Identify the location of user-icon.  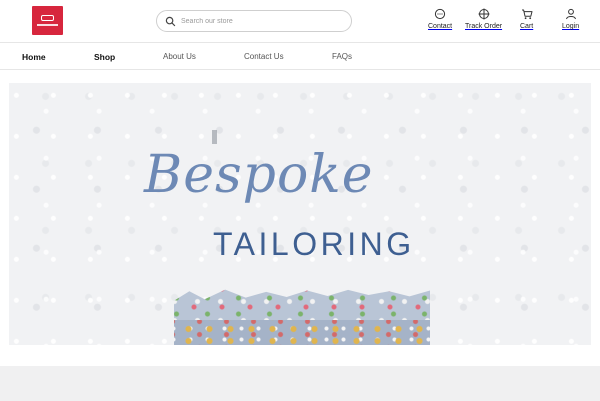
(570, 14).